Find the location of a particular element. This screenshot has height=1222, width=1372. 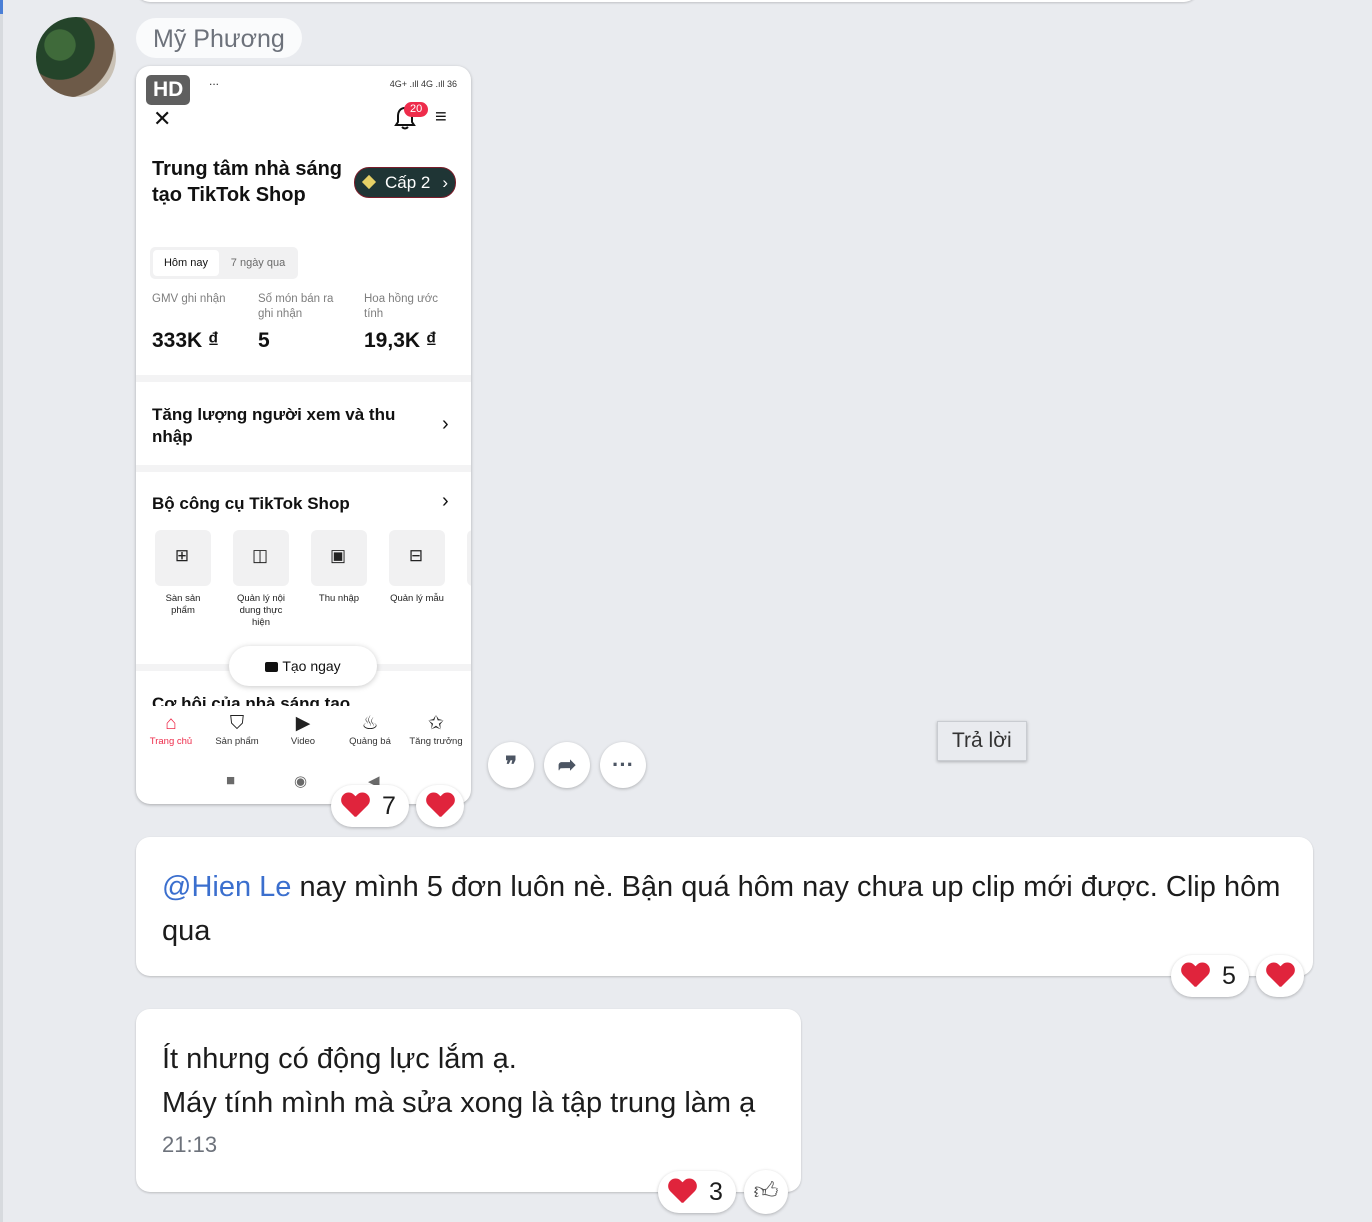

money-icon: ▣ is located at coordinates (338, 555).